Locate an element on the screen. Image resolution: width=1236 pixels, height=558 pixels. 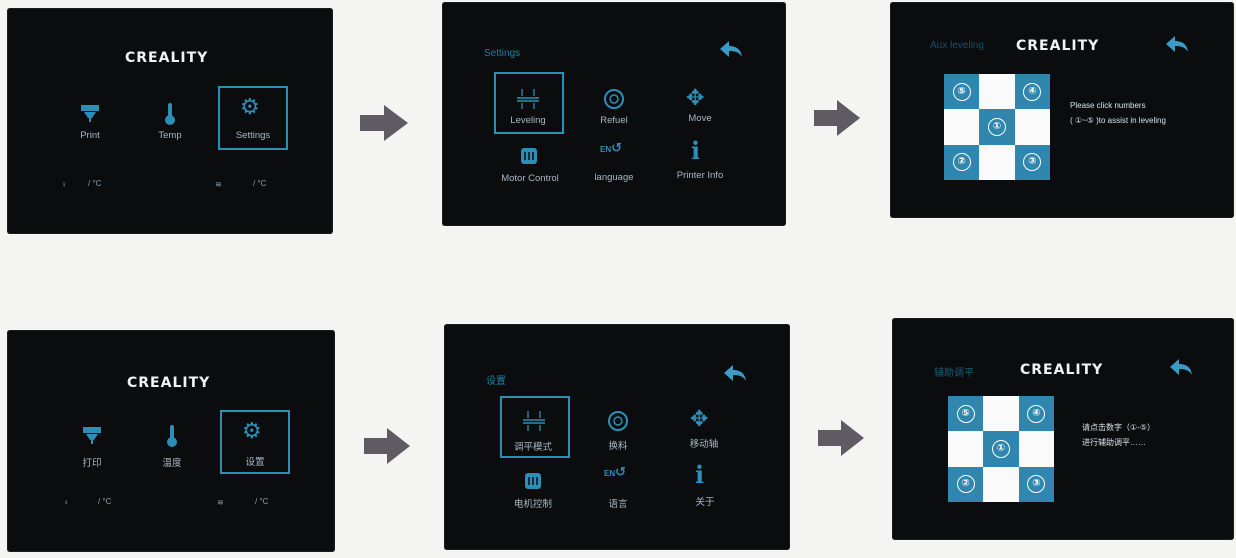
leveling-label: Leveling is located at coordinates (528, 120).